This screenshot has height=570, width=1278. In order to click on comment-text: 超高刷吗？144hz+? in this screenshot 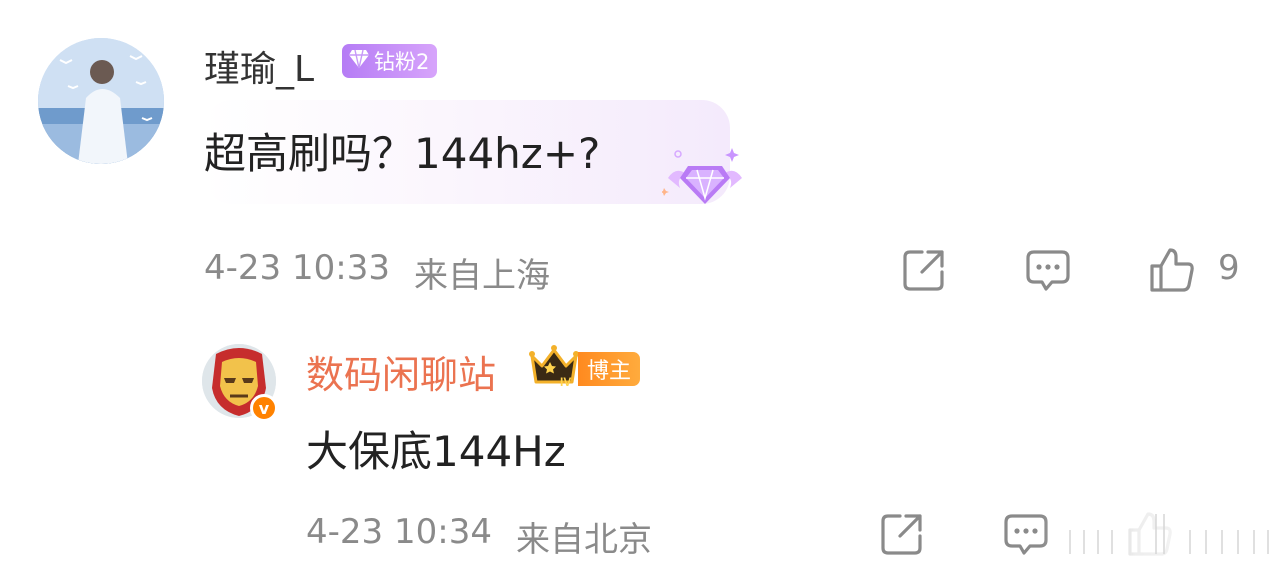, I will do `click(402, 150)`.